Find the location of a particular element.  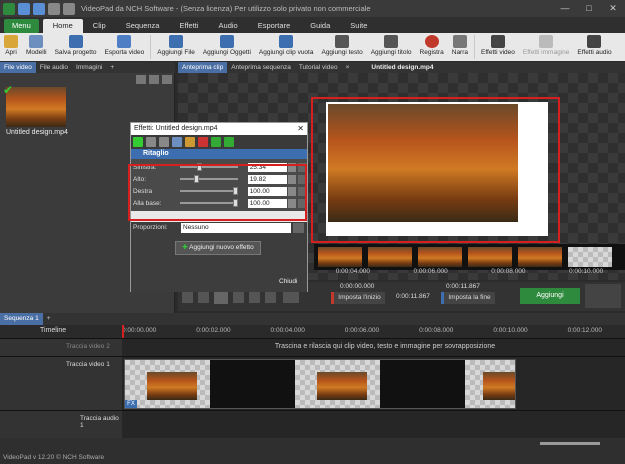

tab-effetti: Effetti is located at coordinates (188, 26).